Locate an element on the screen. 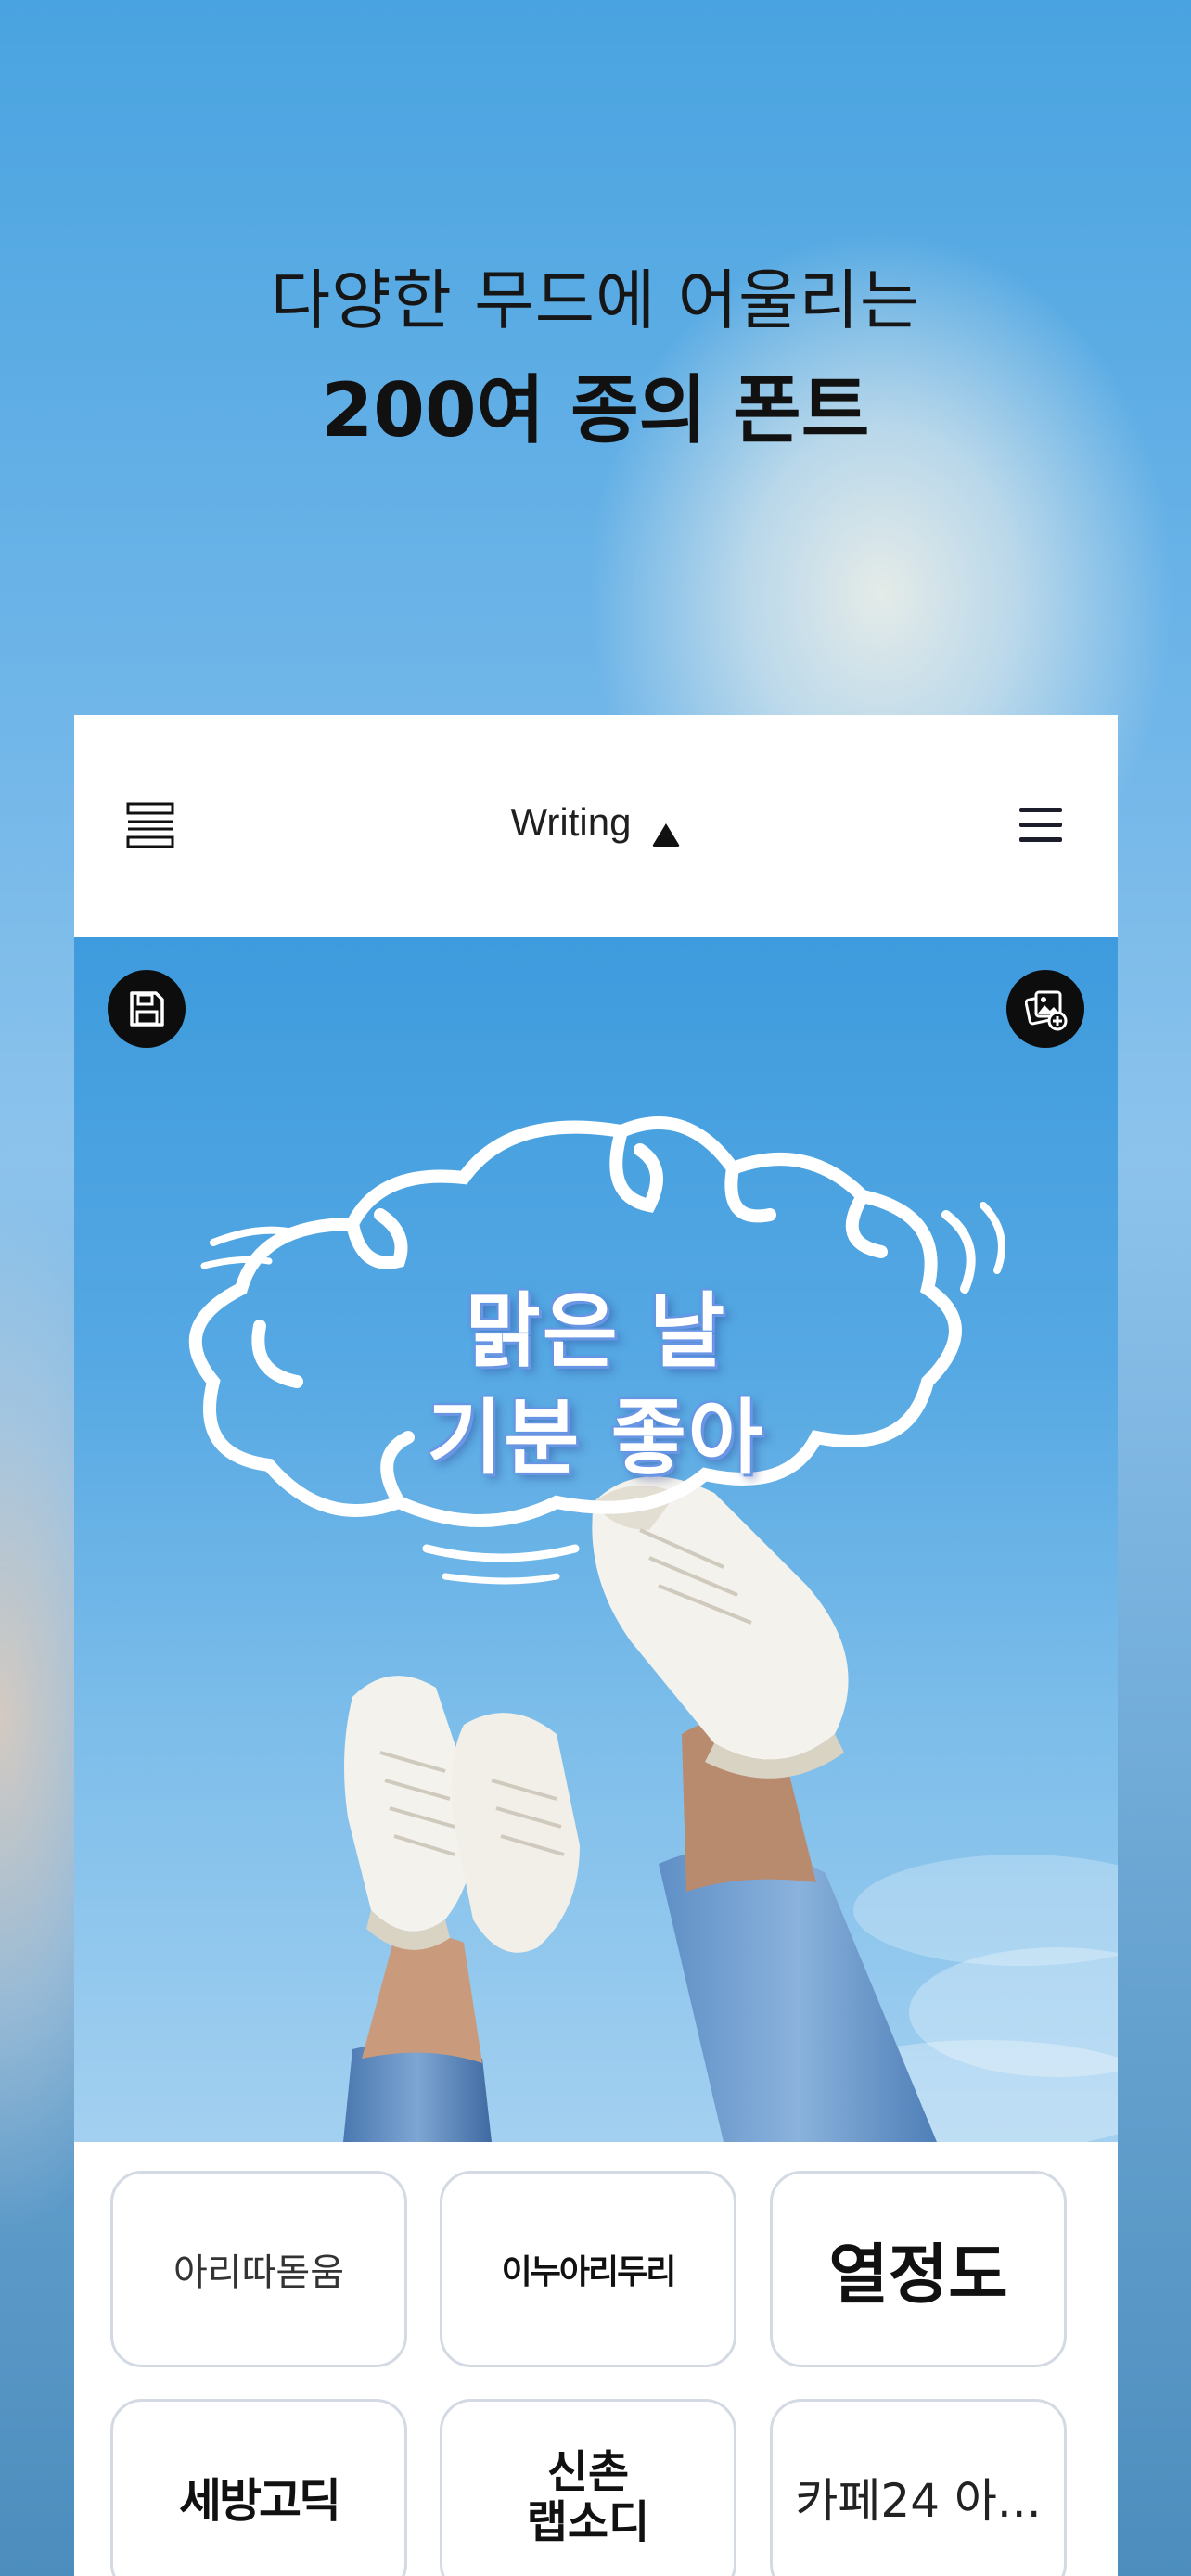 The width and height of the screenshot is (1191, 2576). promo-headline-line2: 200여 종의 폰트 is located at coordinates (595, 410).